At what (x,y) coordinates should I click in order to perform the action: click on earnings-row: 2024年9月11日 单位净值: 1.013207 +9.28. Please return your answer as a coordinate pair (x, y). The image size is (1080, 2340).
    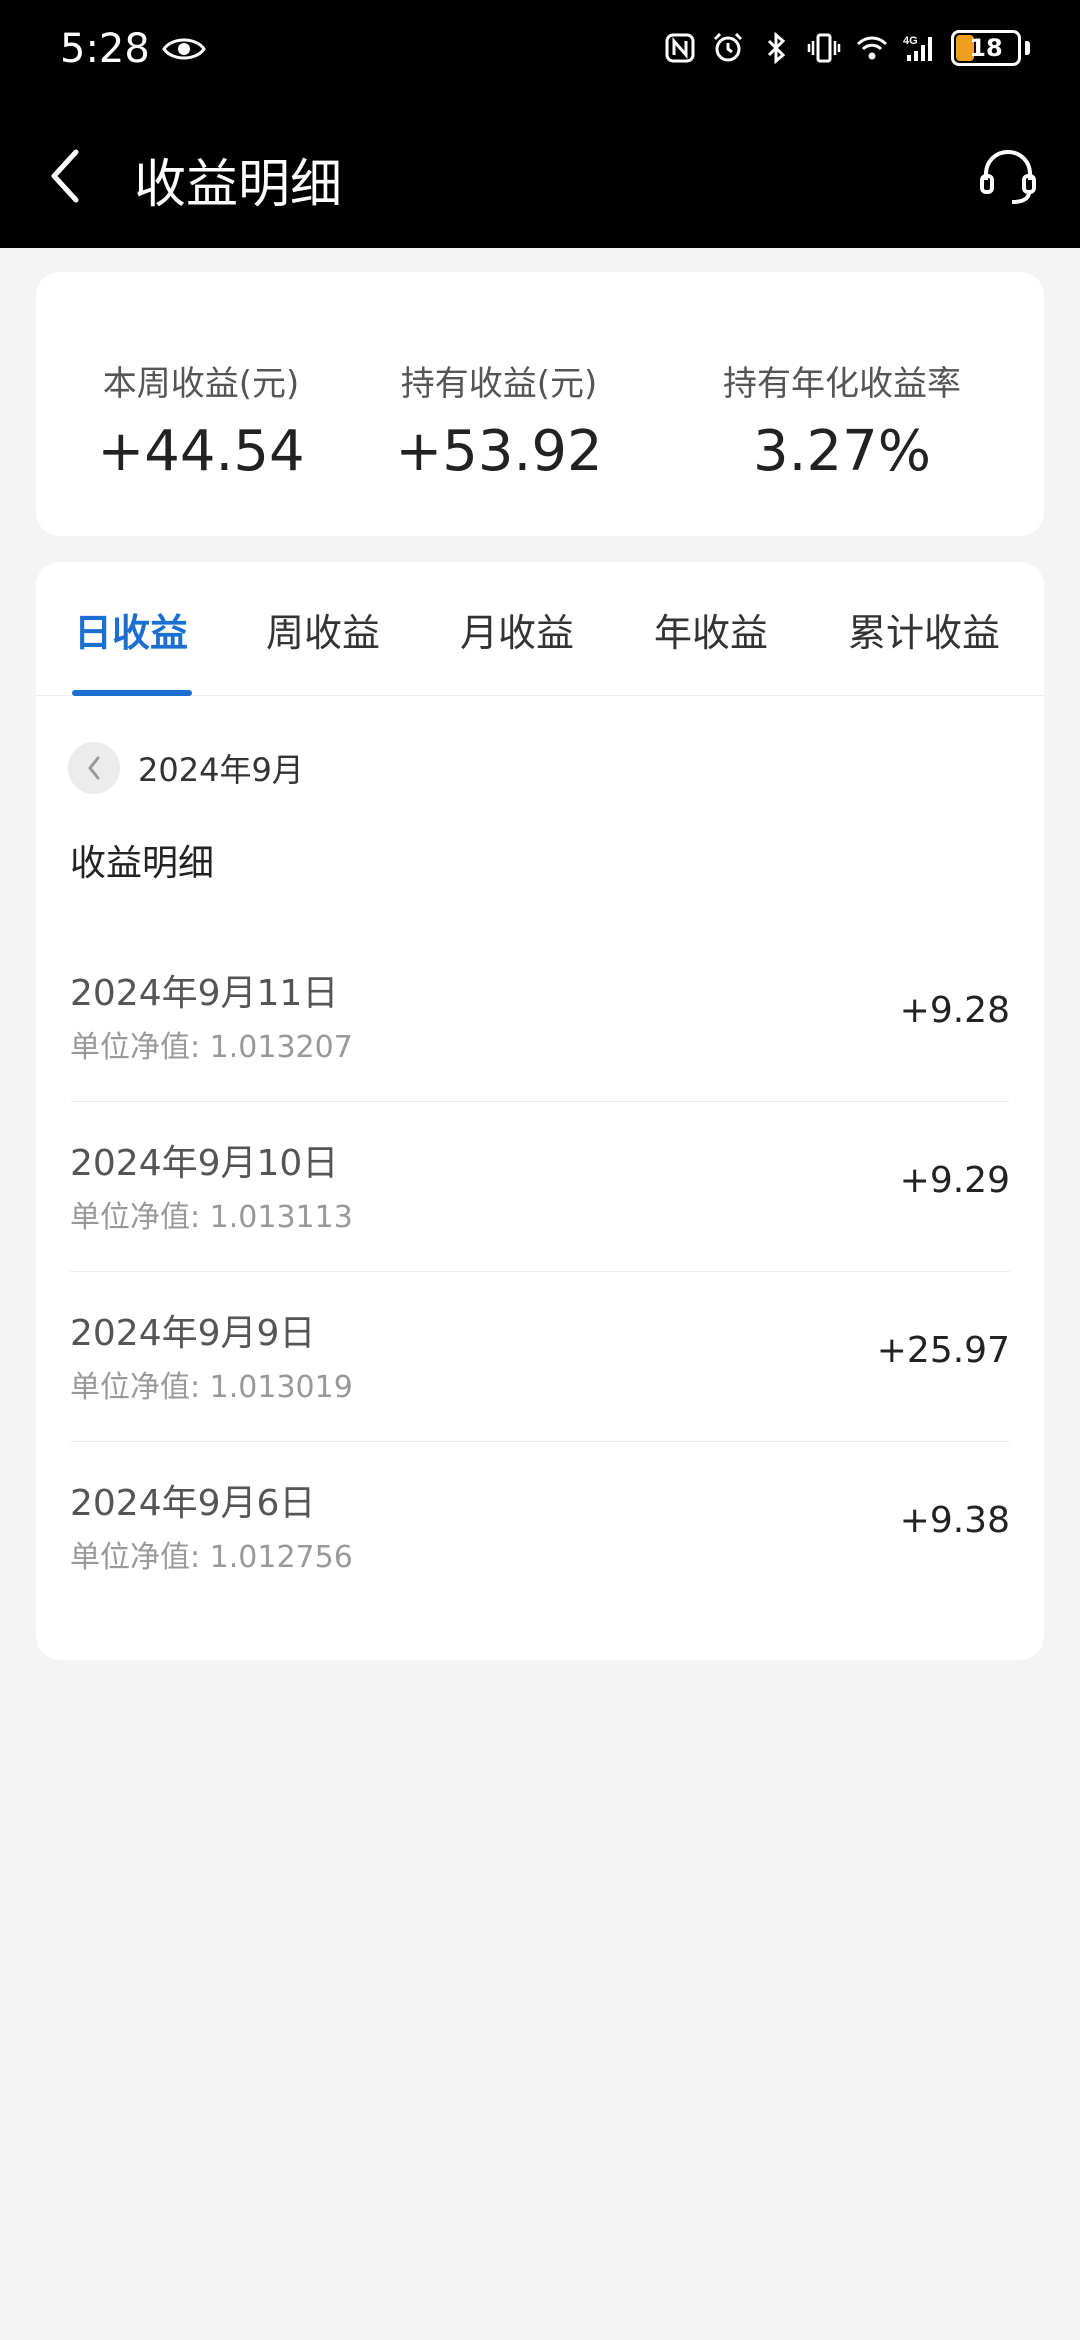
    Looking at the image, I should click on (540, 1017).